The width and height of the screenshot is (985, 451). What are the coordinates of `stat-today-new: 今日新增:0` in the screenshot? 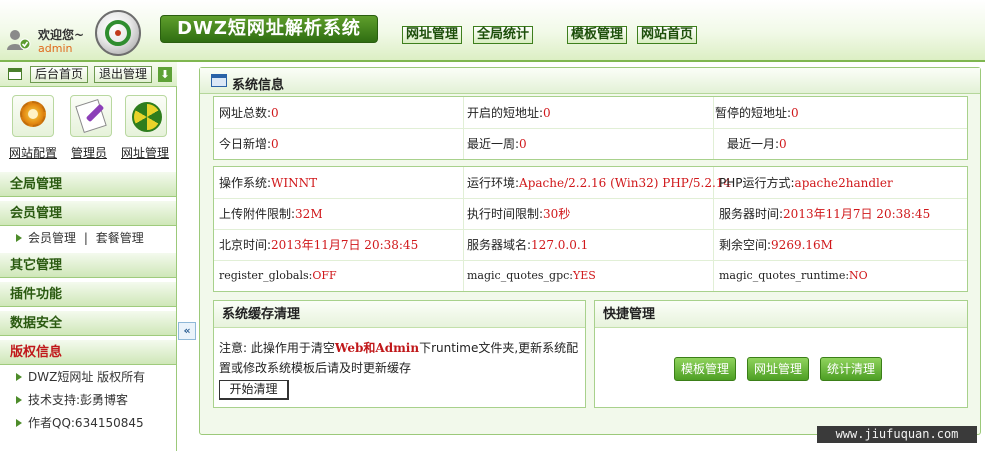 It's located at (249, 144).